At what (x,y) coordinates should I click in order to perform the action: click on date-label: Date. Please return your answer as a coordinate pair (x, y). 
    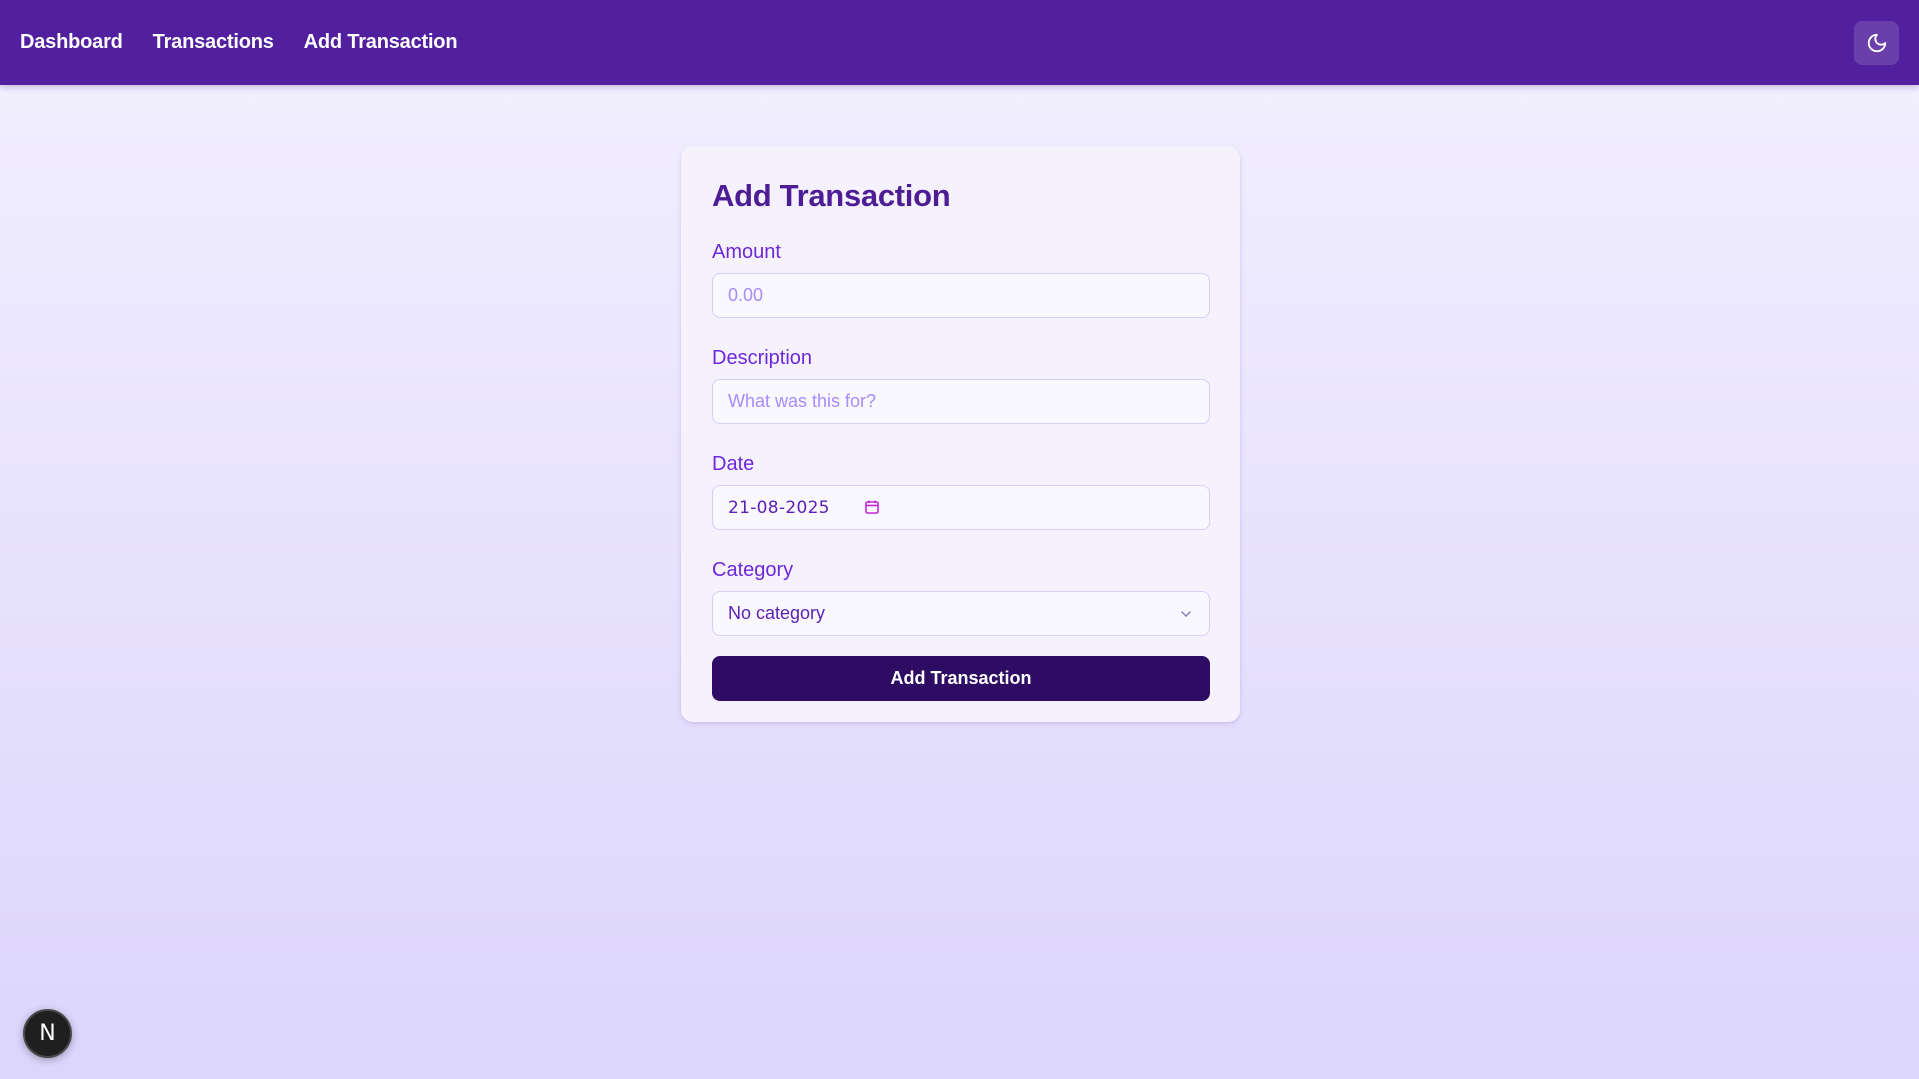
    Looking at the image, I should click on (733, 464).